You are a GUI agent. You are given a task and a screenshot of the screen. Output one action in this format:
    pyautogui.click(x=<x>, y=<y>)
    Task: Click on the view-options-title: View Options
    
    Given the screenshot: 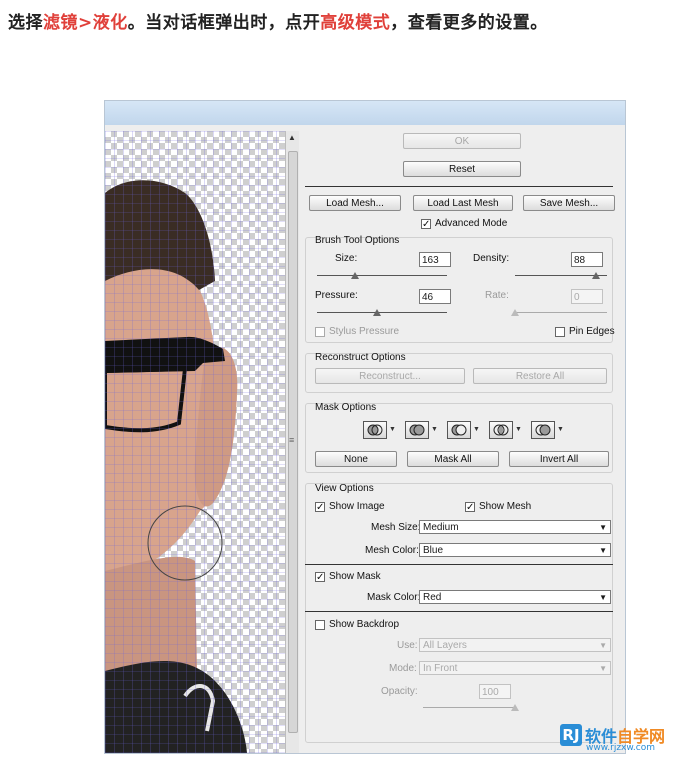 What is the action you would take?
    pyautogui.click(x=344, y=488)
    